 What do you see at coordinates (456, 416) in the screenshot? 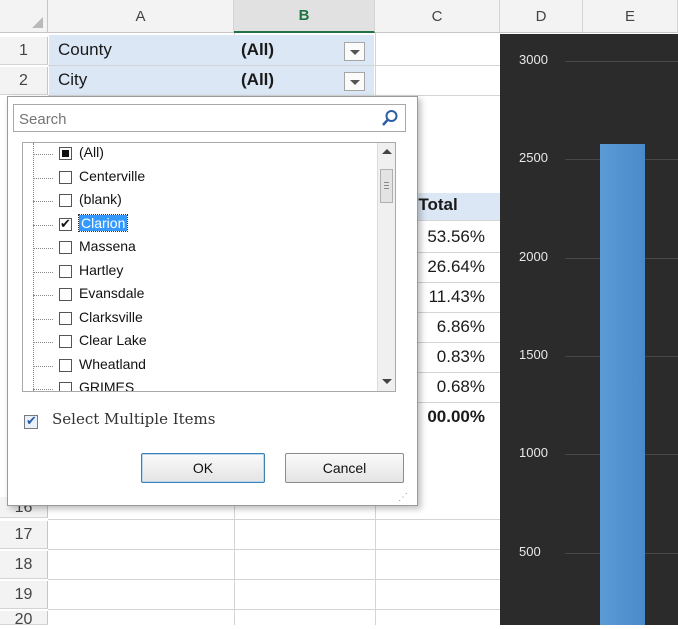
I see `pct-grand-total: 00.00%` at bounding box center [456, 416].